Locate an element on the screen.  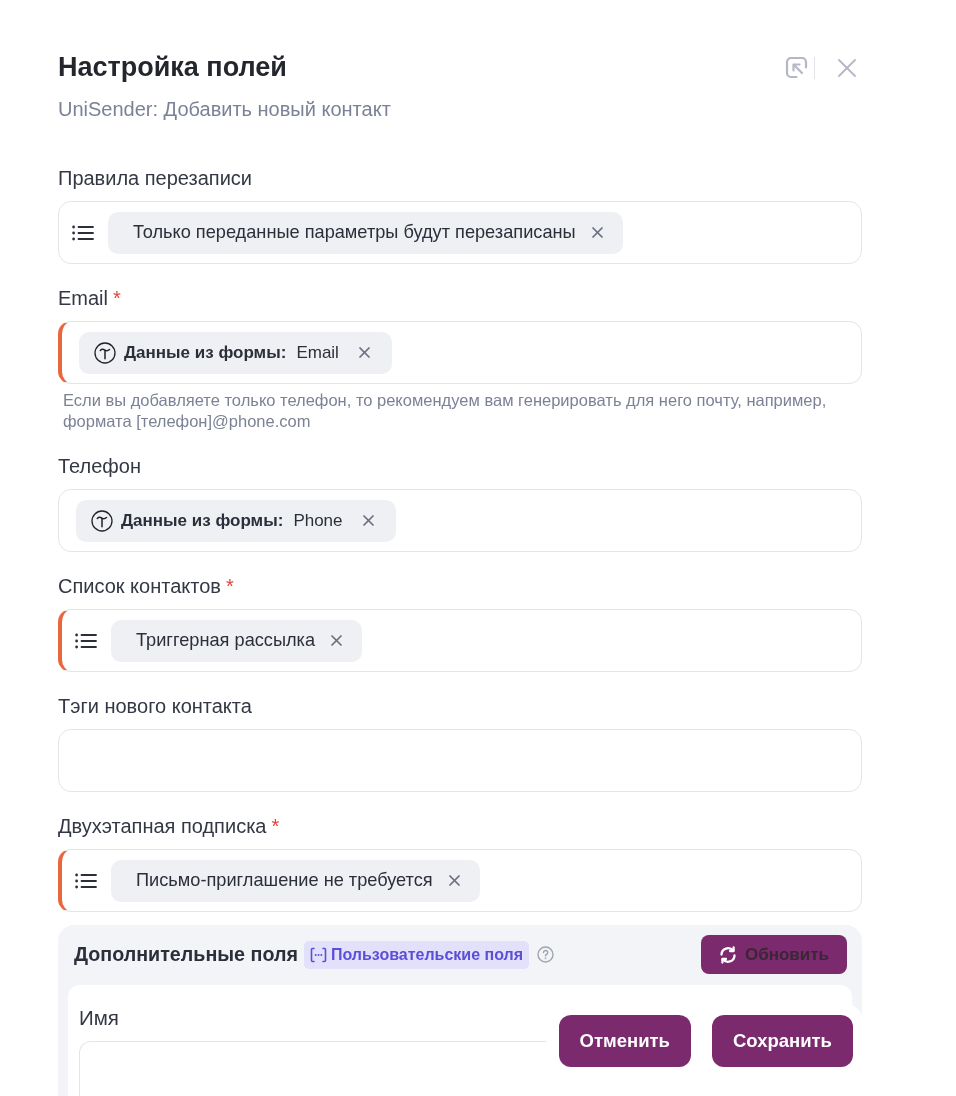
badge-text: Пользовательские поля is located at coordinates (427, 954).